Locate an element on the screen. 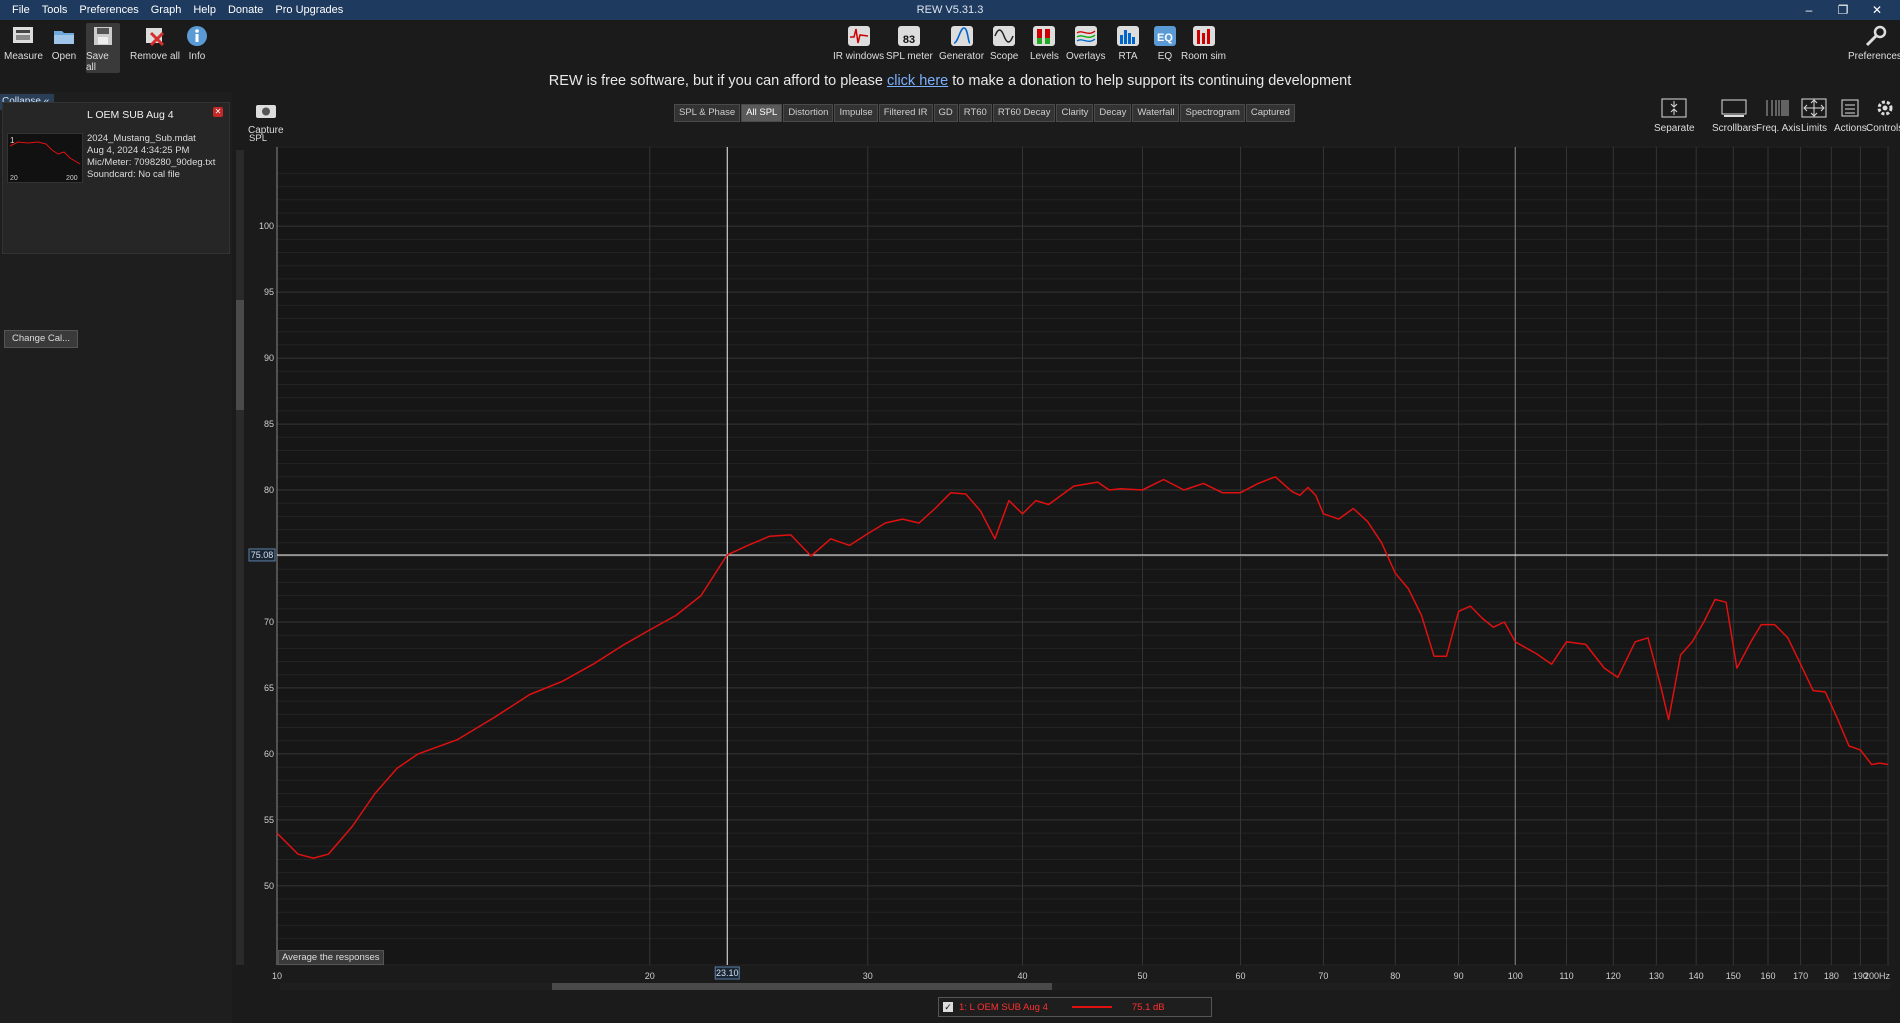 The width and height of the screenshot is (1900, 1023). y-tick-label: 60 is located at coordinates (269, 754).